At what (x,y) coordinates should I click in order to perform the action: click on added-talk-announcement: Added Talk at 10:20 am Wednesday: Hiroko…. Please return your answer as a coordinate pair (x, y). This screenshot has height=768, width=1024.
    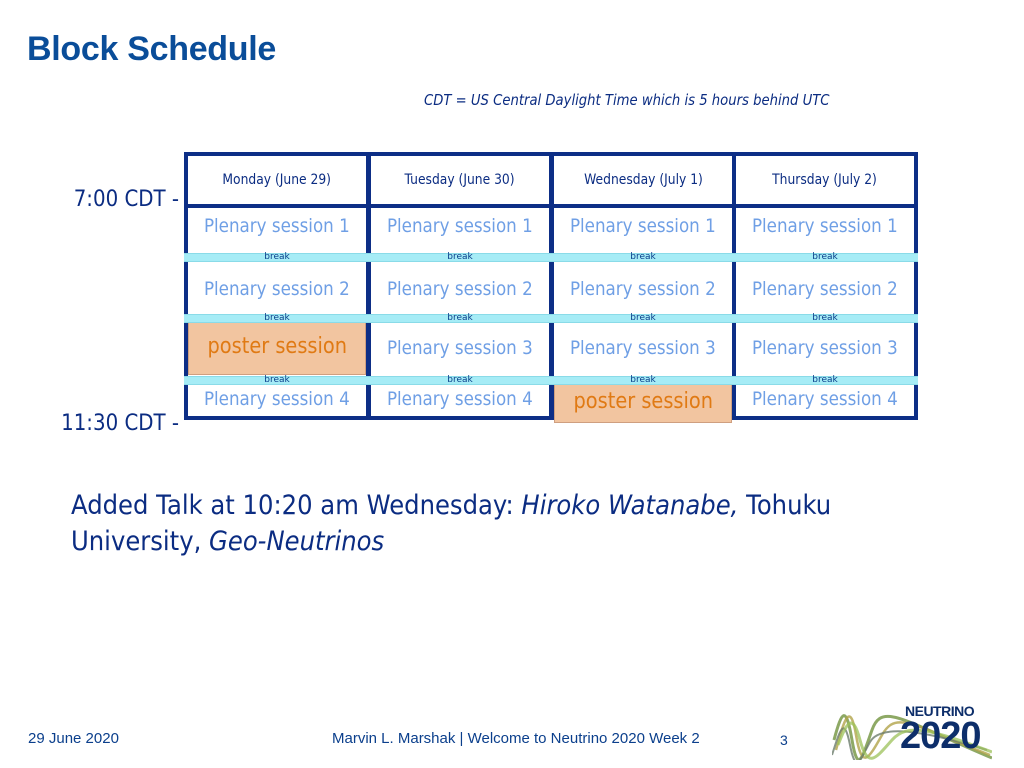
    Looking at the image, I should click on (476, 524).